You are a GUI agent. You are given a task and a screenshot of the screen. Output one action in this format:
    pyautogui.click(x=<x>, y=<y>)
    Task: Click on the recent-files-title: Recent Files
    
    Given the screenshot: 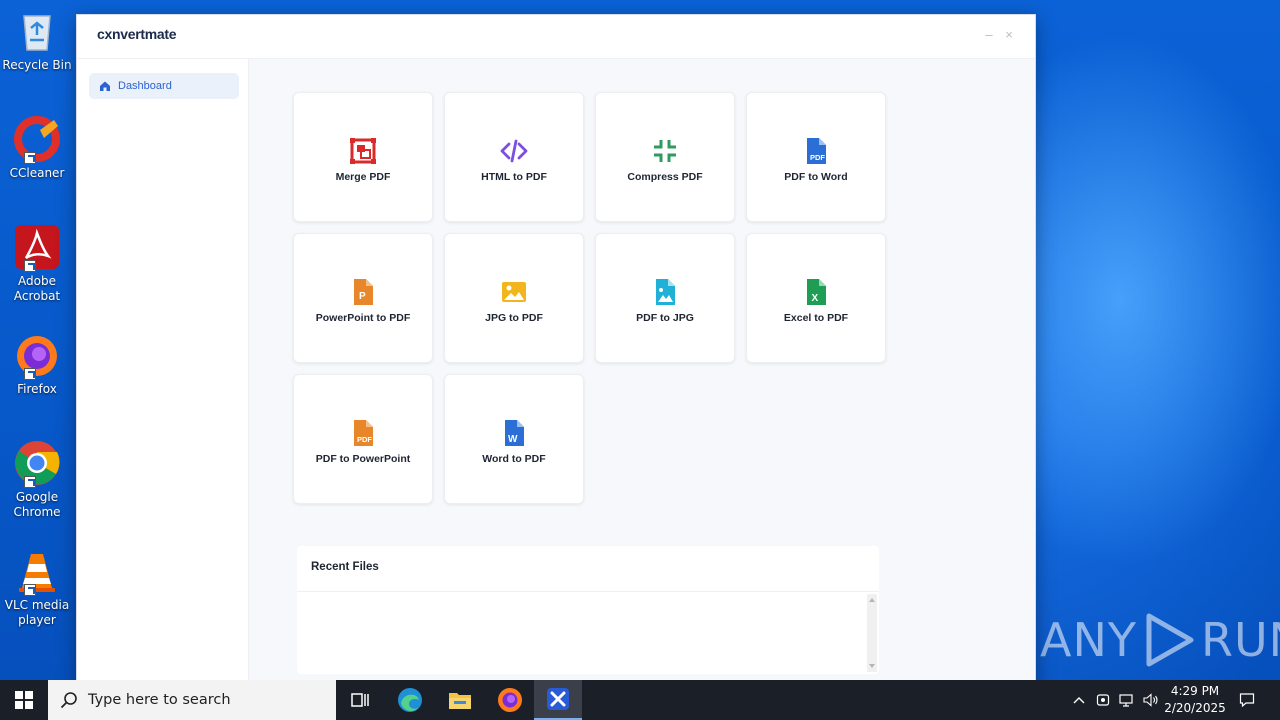 What is the action you would take?
    pyautogui.click(x=345, y=567)
    